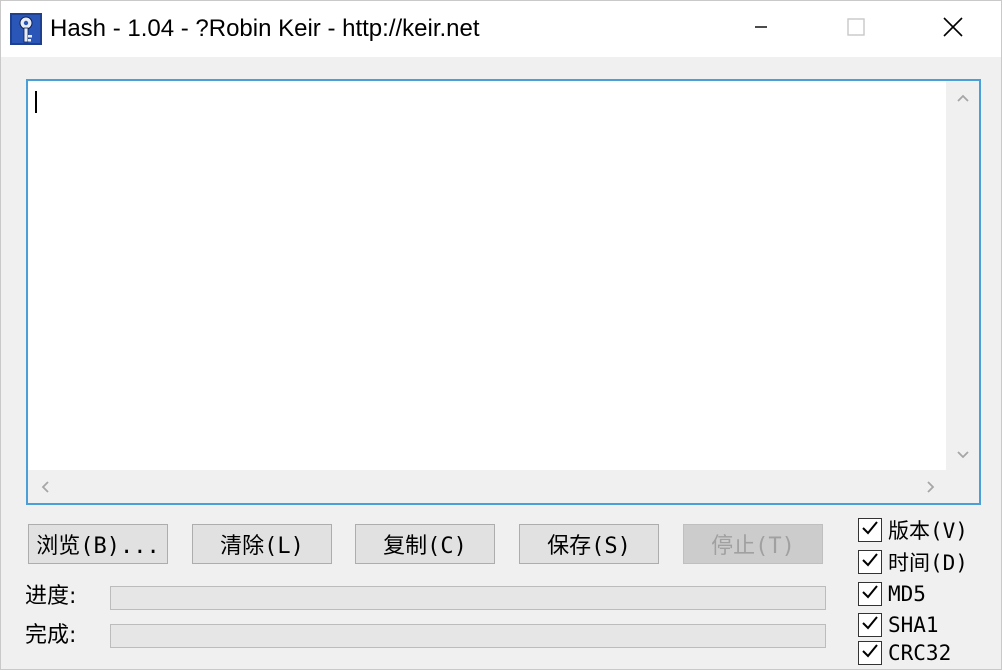 The width and height of the screenshot is (1002, 670). What do you see at coordinates (962, 486) in the screenshot?
I see `scroll-corner` at bounding box center [962, 486].